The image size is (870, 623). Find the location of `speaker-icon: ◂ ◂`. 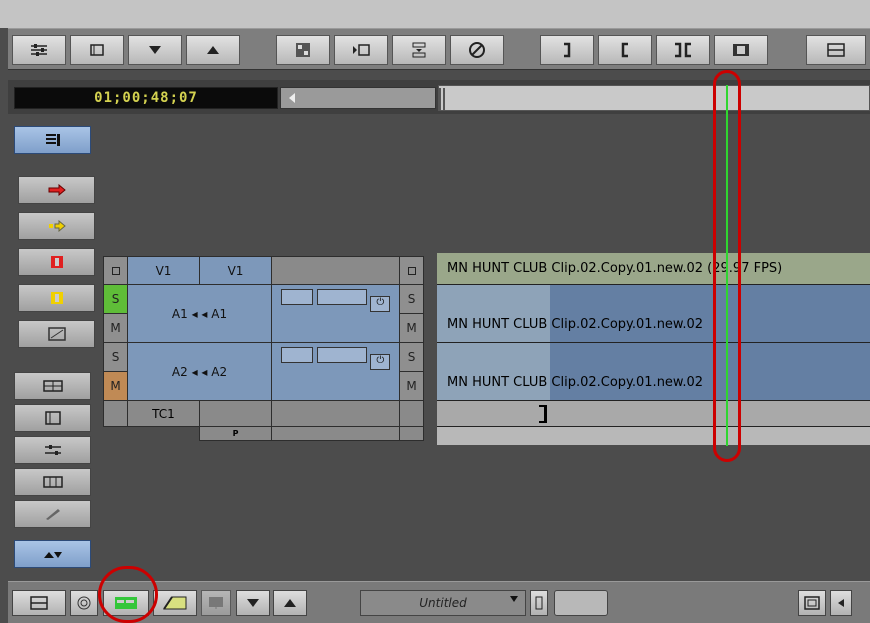

speaker-icon: ◂ ◂ is located at coordinates (201, 313).